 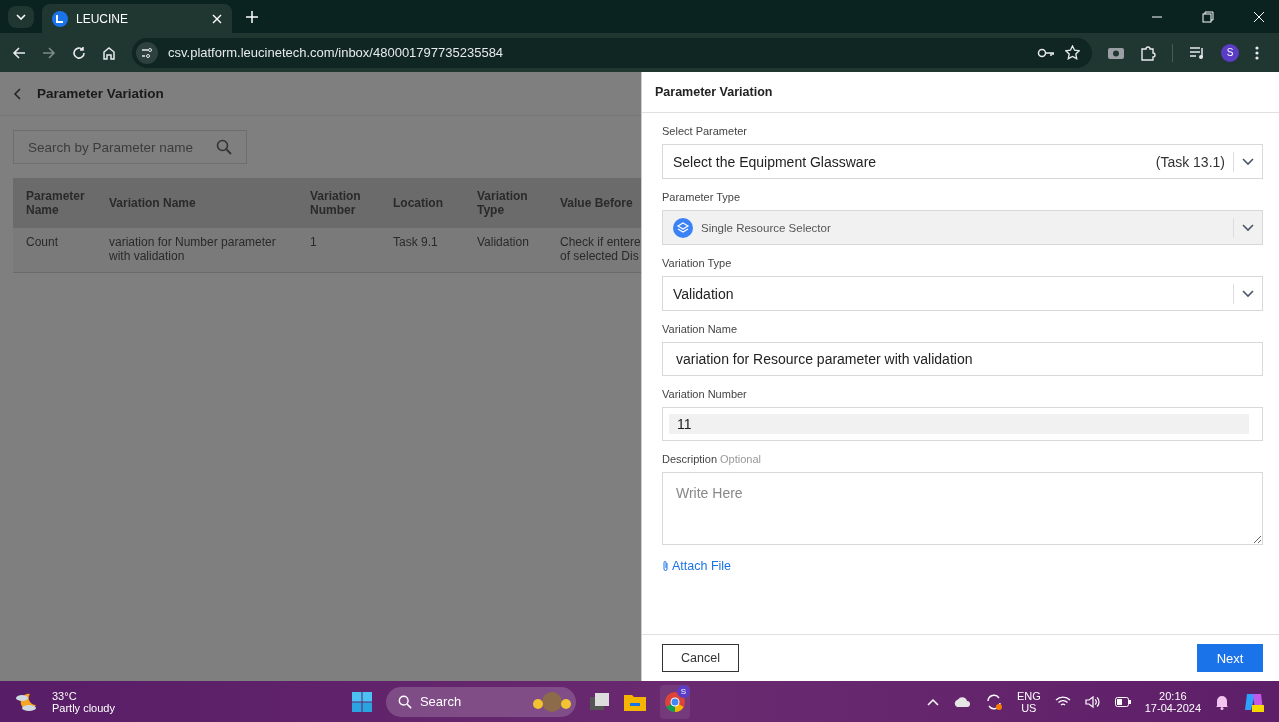 I want to click on home-icon, so click(x=109, y=52).